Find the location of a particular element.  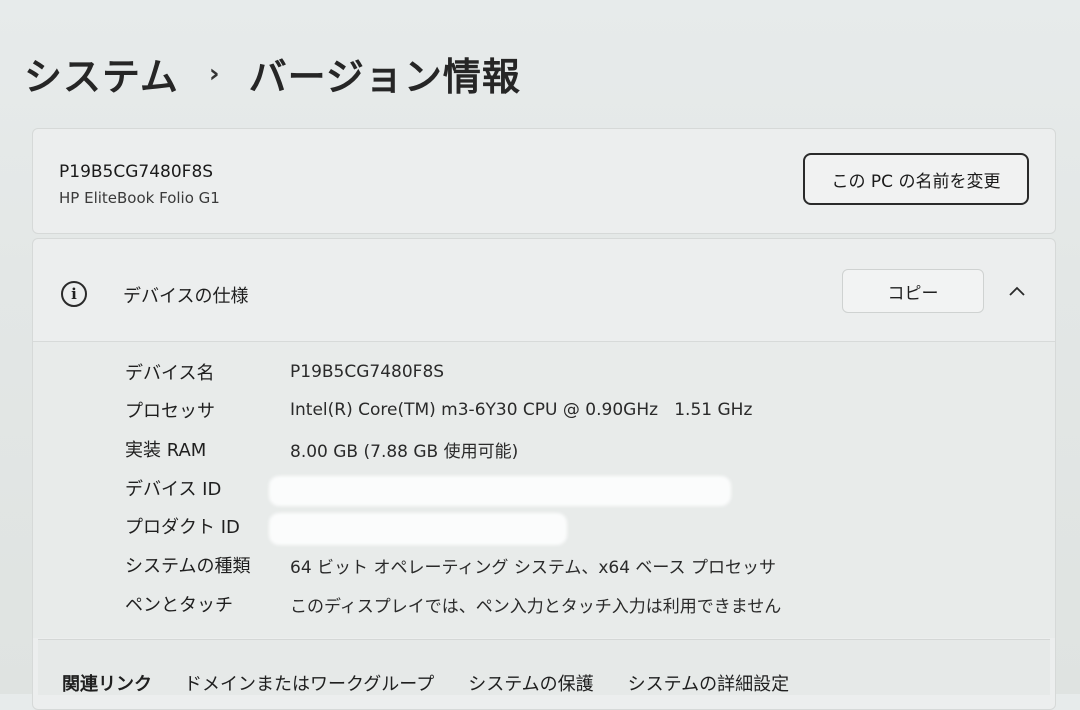

spec-label: システムの種類 is located at coordinates (188, 566).